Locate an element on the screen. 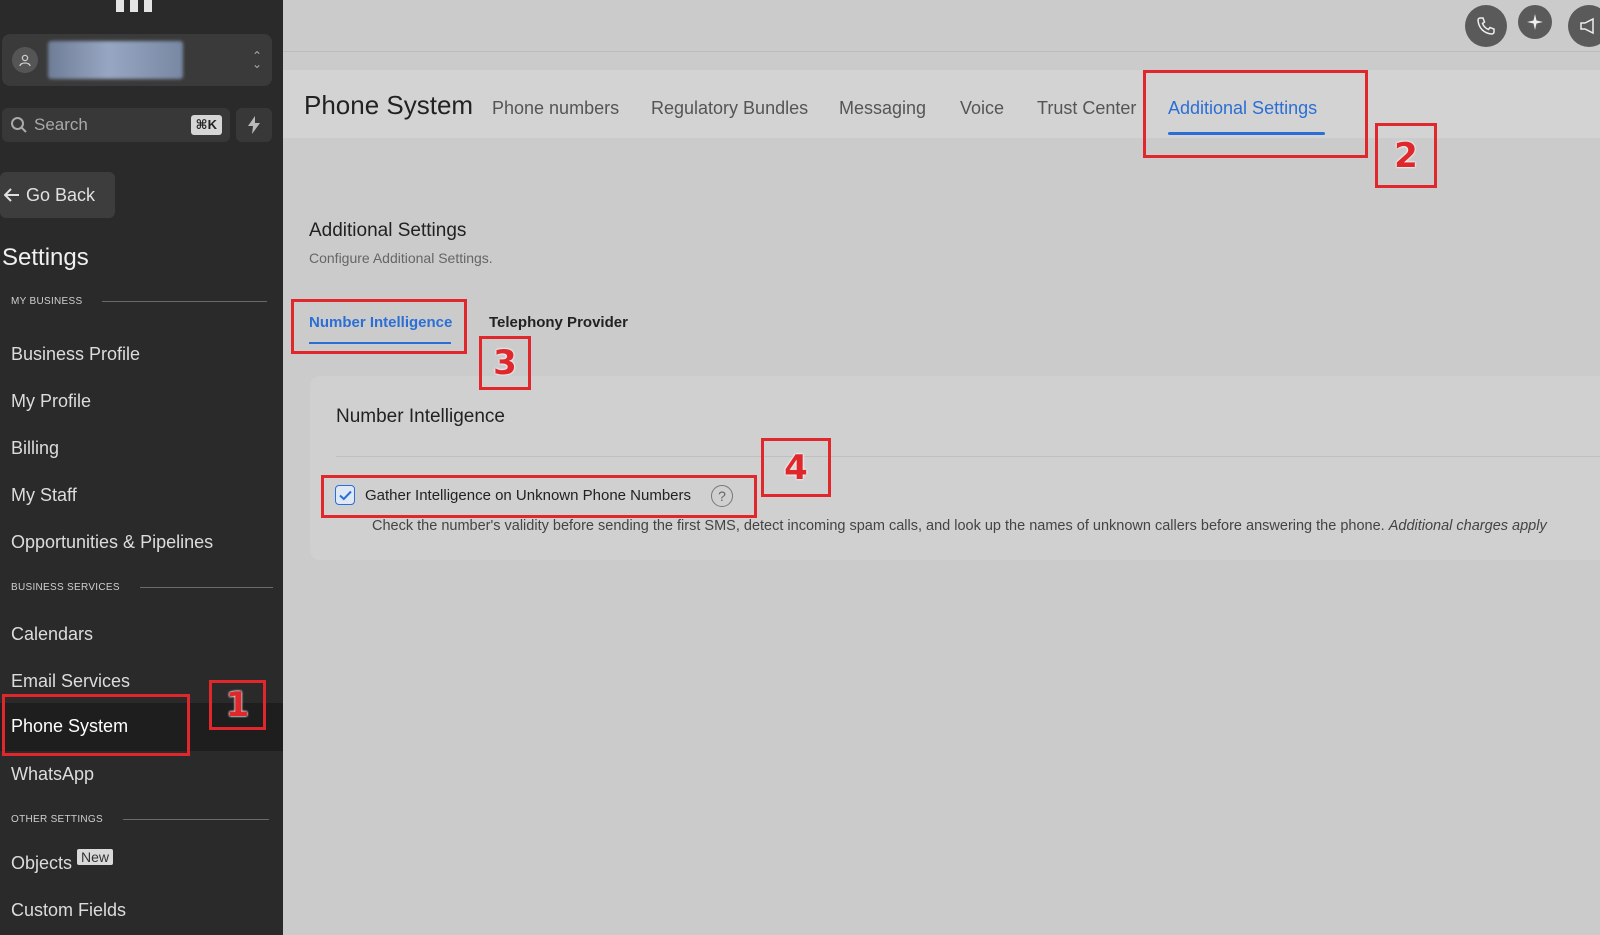 This screenshot has height=935, width=1600. sidebar-item-my-staff: My Staff is located at coordinates (44, 495).